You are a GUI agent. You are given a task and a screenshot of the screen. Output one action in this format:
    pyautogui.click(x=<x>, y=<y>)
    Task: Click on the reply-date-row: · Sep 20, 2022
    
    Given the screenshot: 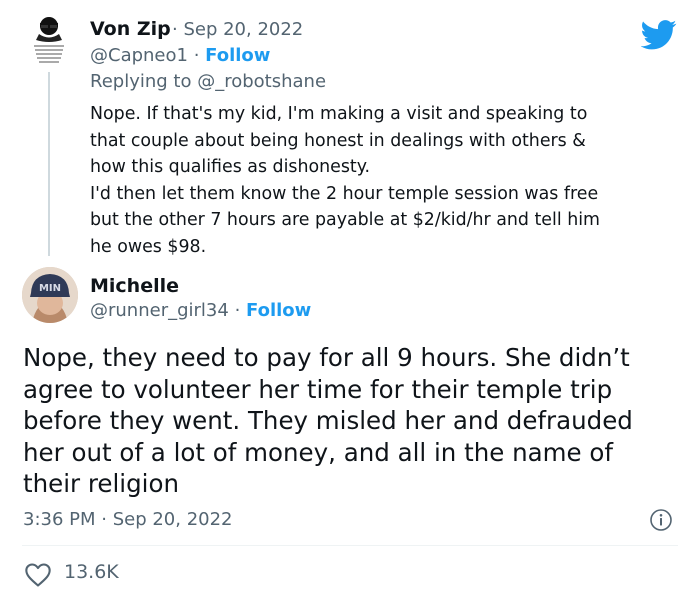 What is the action you would take?
    pyautogui.click(x=238, y=29)
    